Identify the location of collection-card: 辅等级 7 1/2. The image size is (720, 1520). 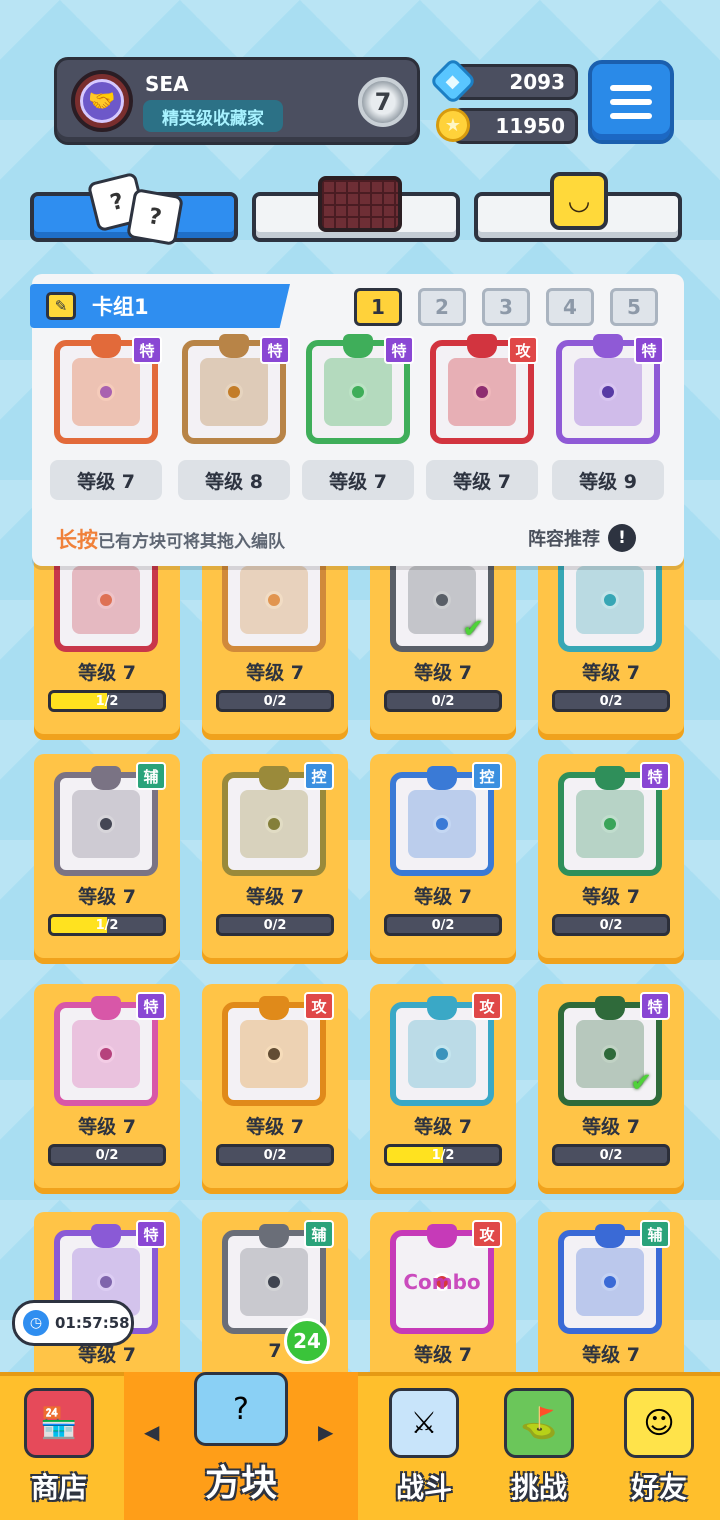
(107, 859).